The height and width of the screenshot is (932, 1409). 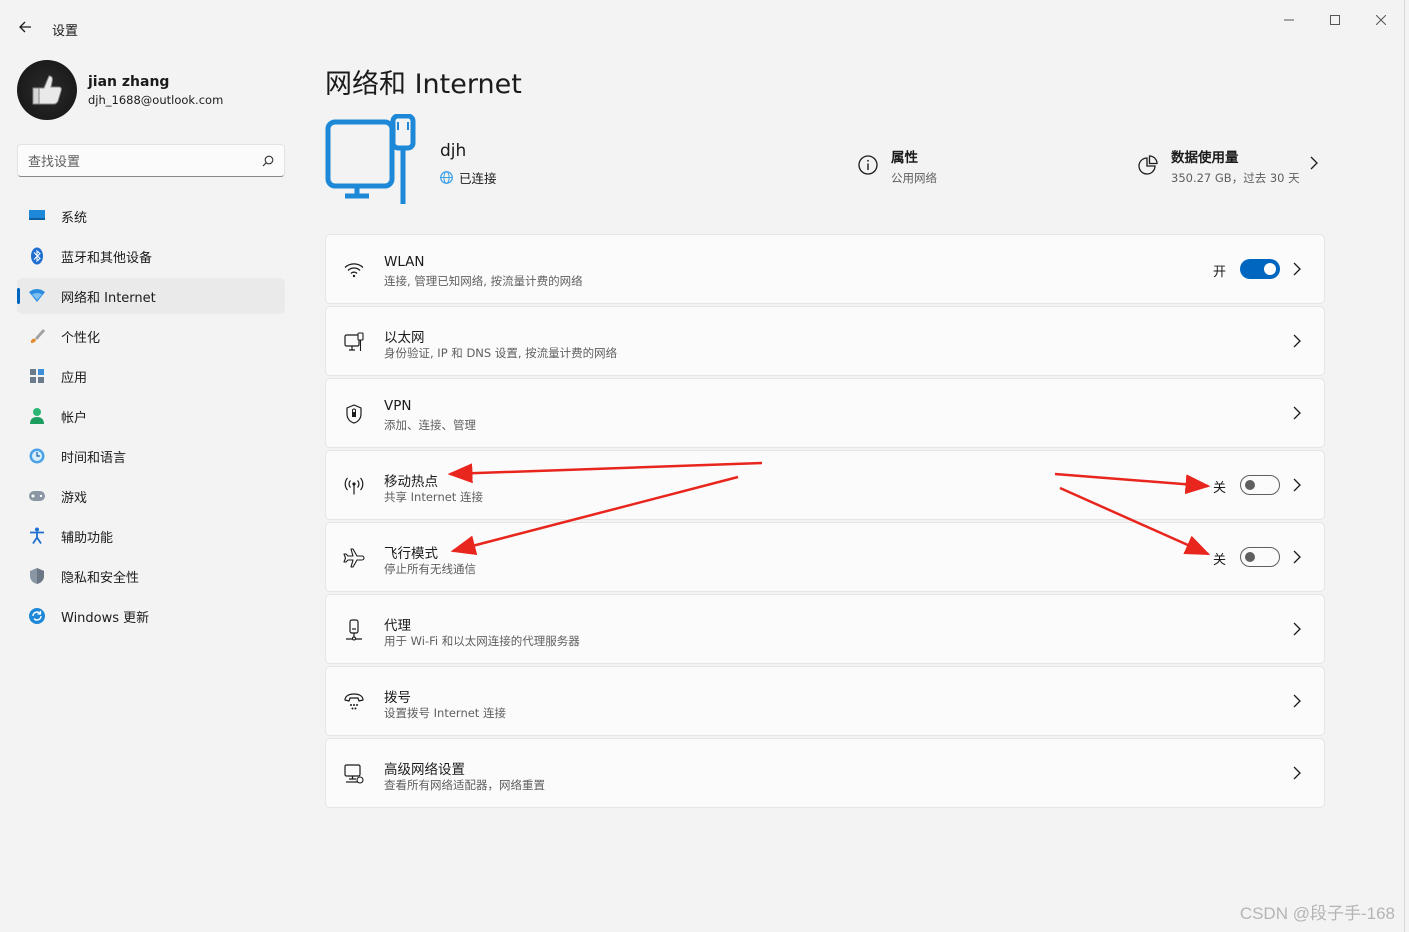 I want to click on properties-link: 属性 公用网络, so click(x=897, y=166).